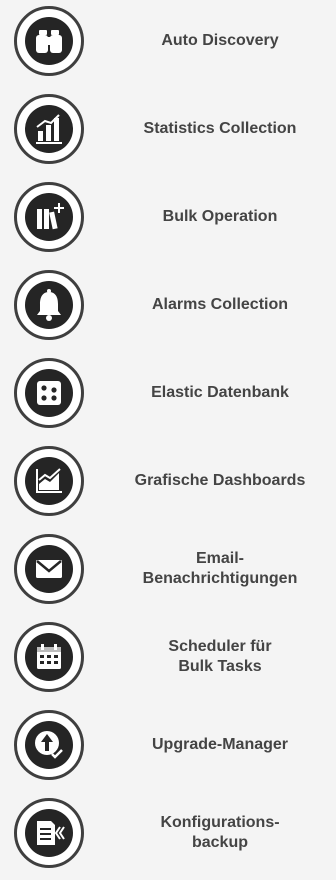 This screenshot has width=336, height=880. What do you see at coordinates (220, 304) in the screenshot?
I see `feature-label: Alarms Collection` at bounding box center [220, 304].